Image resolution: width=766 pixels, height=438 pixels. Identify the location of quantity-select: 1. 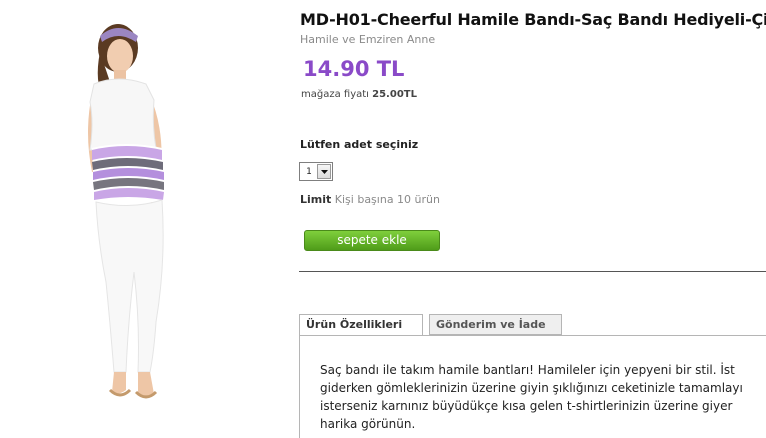
(316, 171).